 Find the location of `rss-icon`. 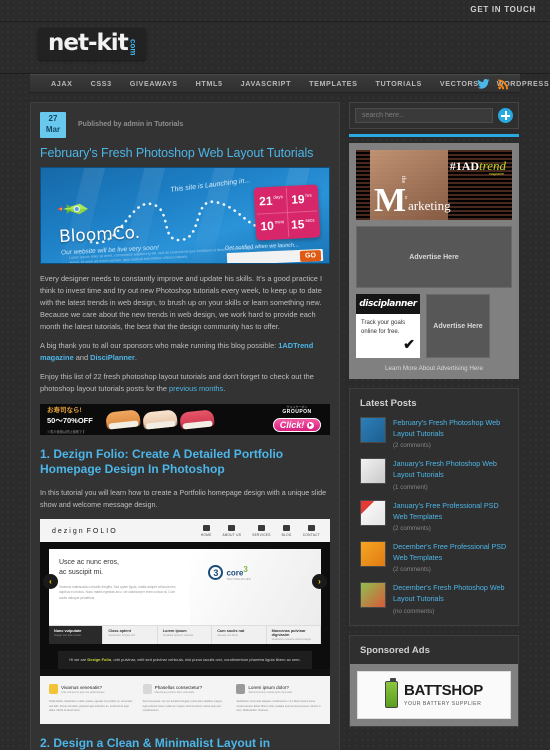

rss-icon is located at coordinates (503, 84).